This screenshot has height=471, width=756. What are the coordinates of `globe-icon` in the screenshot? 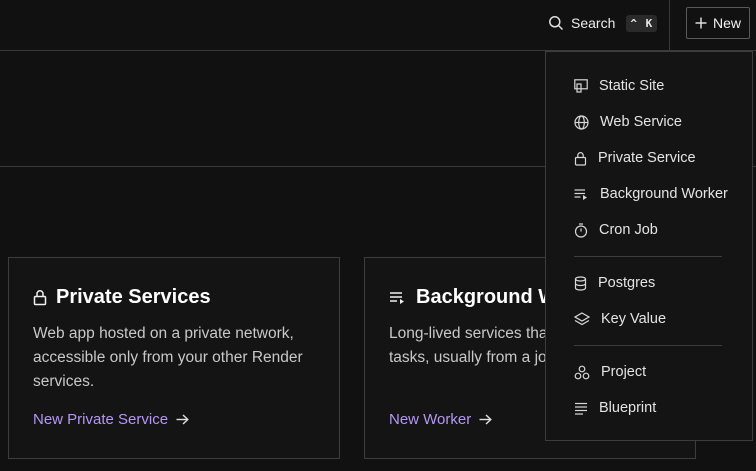 It's located at (581, 122).